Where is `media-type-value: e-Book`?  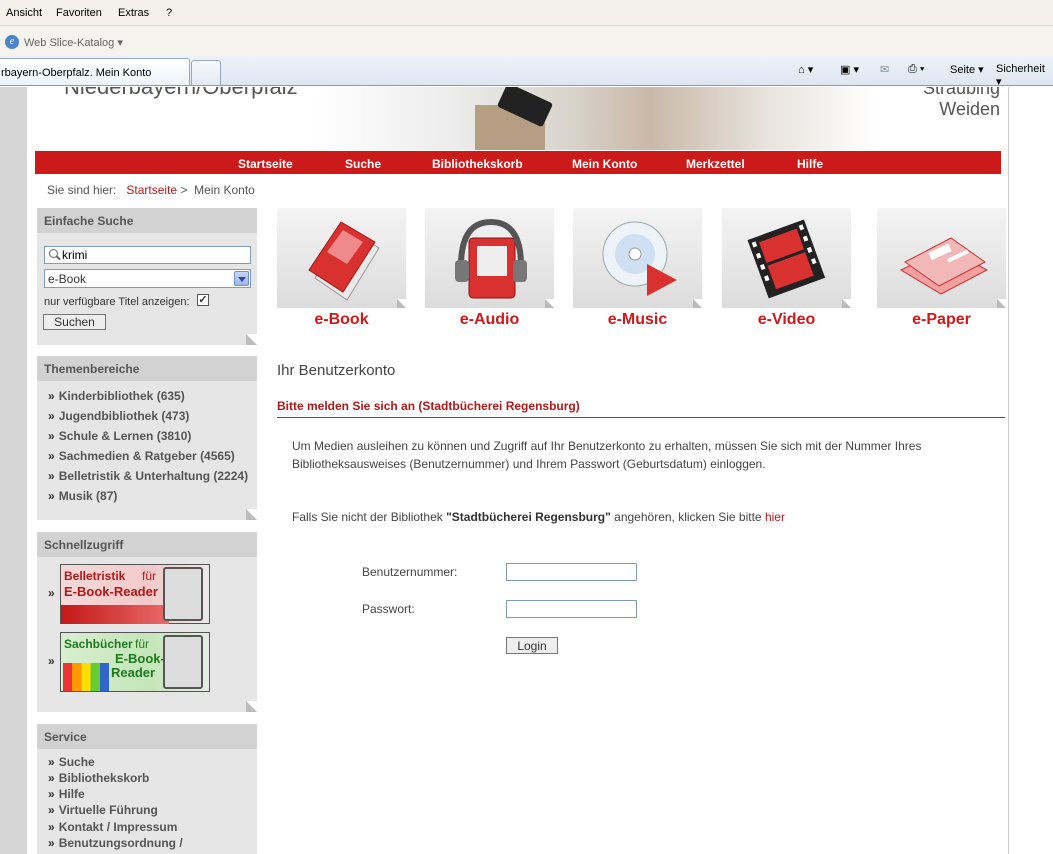
media-type-value: e-Book is located at coordinates (67, 279).